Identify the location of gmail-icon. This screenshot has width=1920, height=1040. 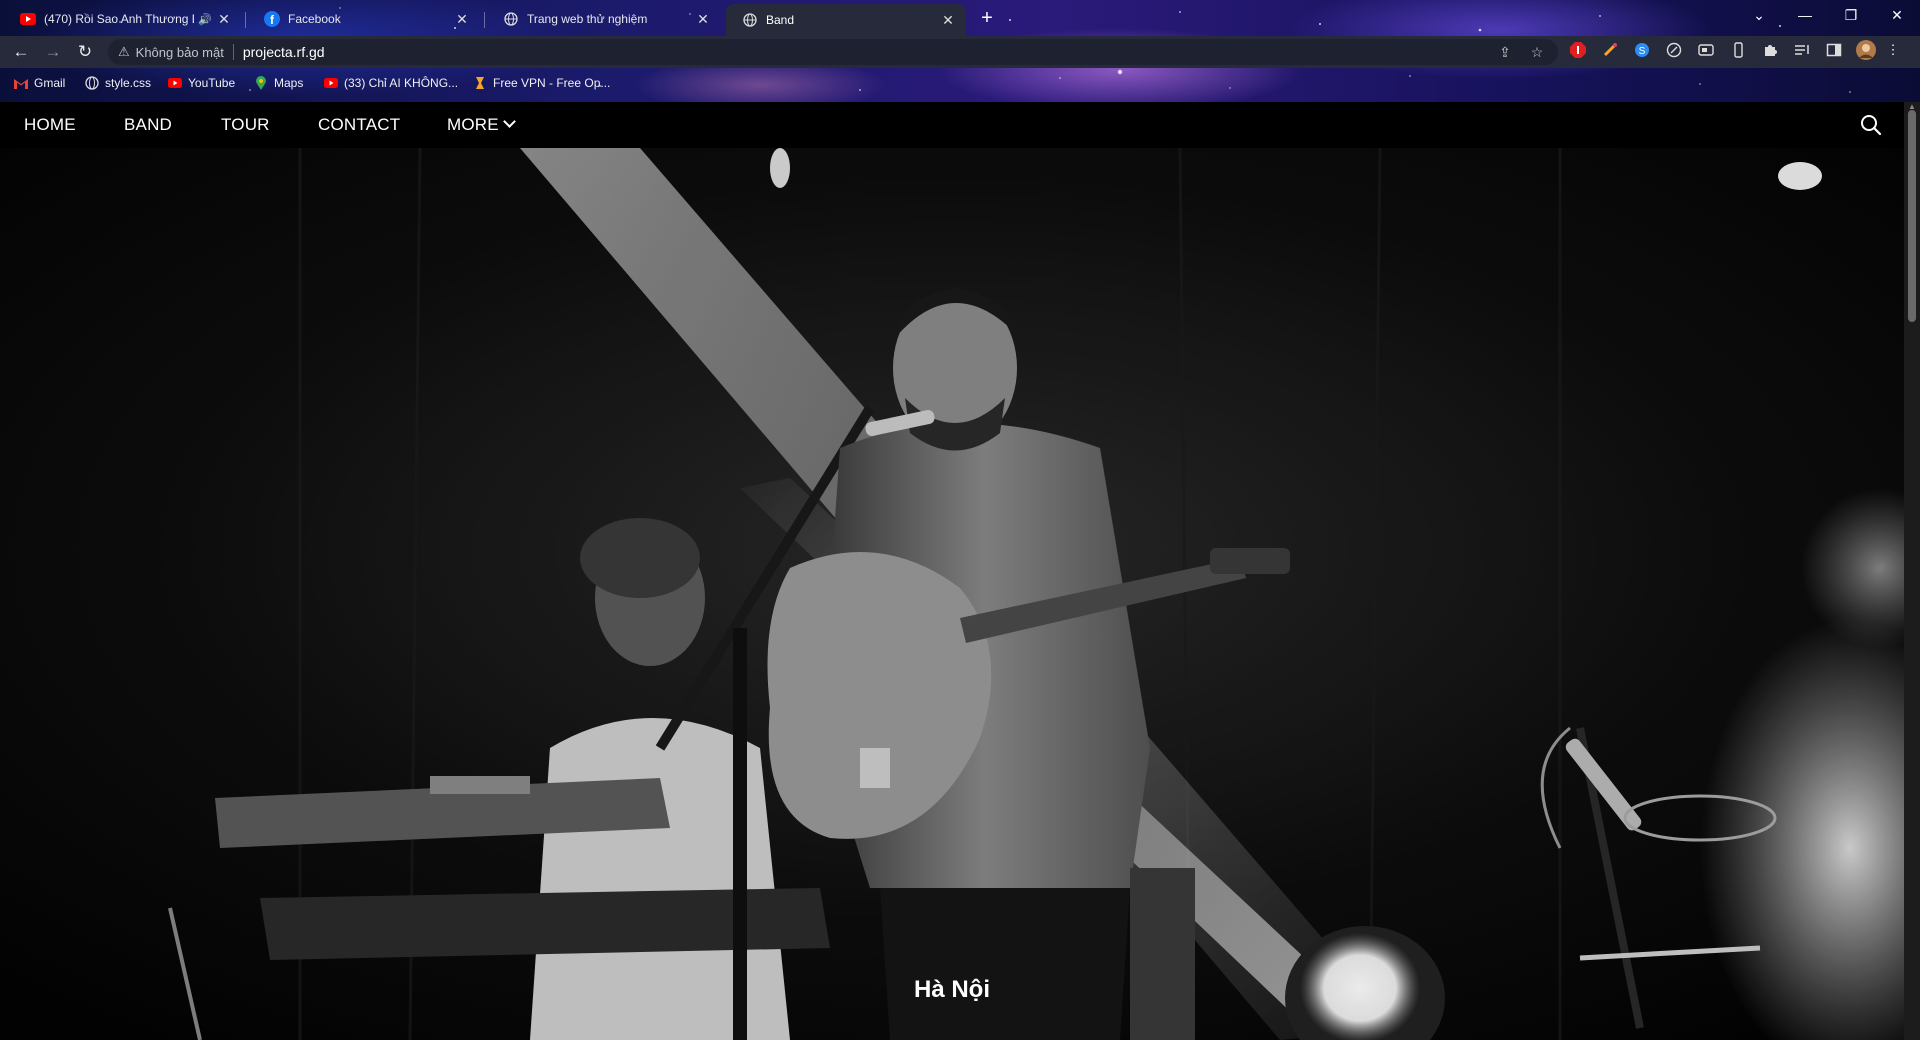
(21, 83).